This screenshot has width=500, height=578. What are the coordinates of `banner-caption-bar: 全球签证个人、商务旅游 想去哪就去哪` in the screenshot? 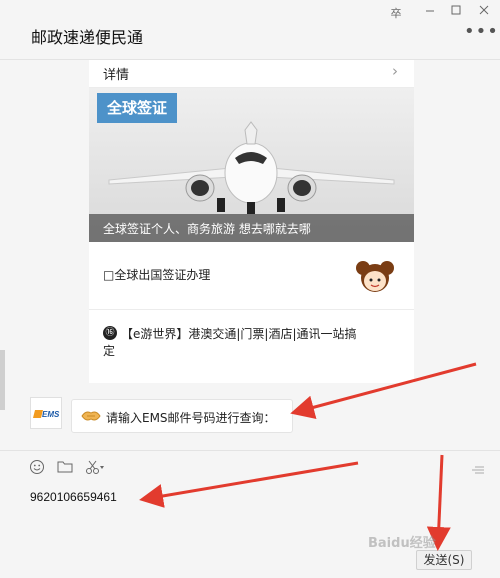 It's located at (251, 228).